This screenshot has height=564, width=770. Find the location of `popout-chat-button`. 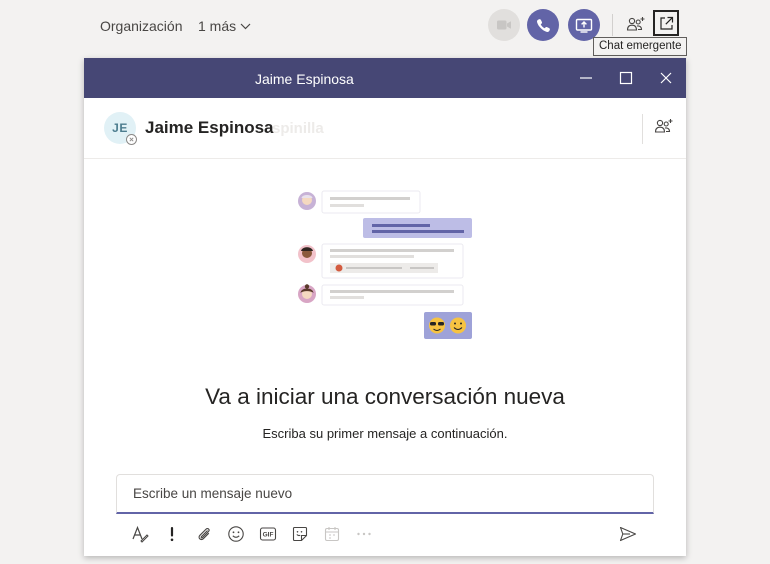

popout-chat-button is located at coordinates (666, 23).